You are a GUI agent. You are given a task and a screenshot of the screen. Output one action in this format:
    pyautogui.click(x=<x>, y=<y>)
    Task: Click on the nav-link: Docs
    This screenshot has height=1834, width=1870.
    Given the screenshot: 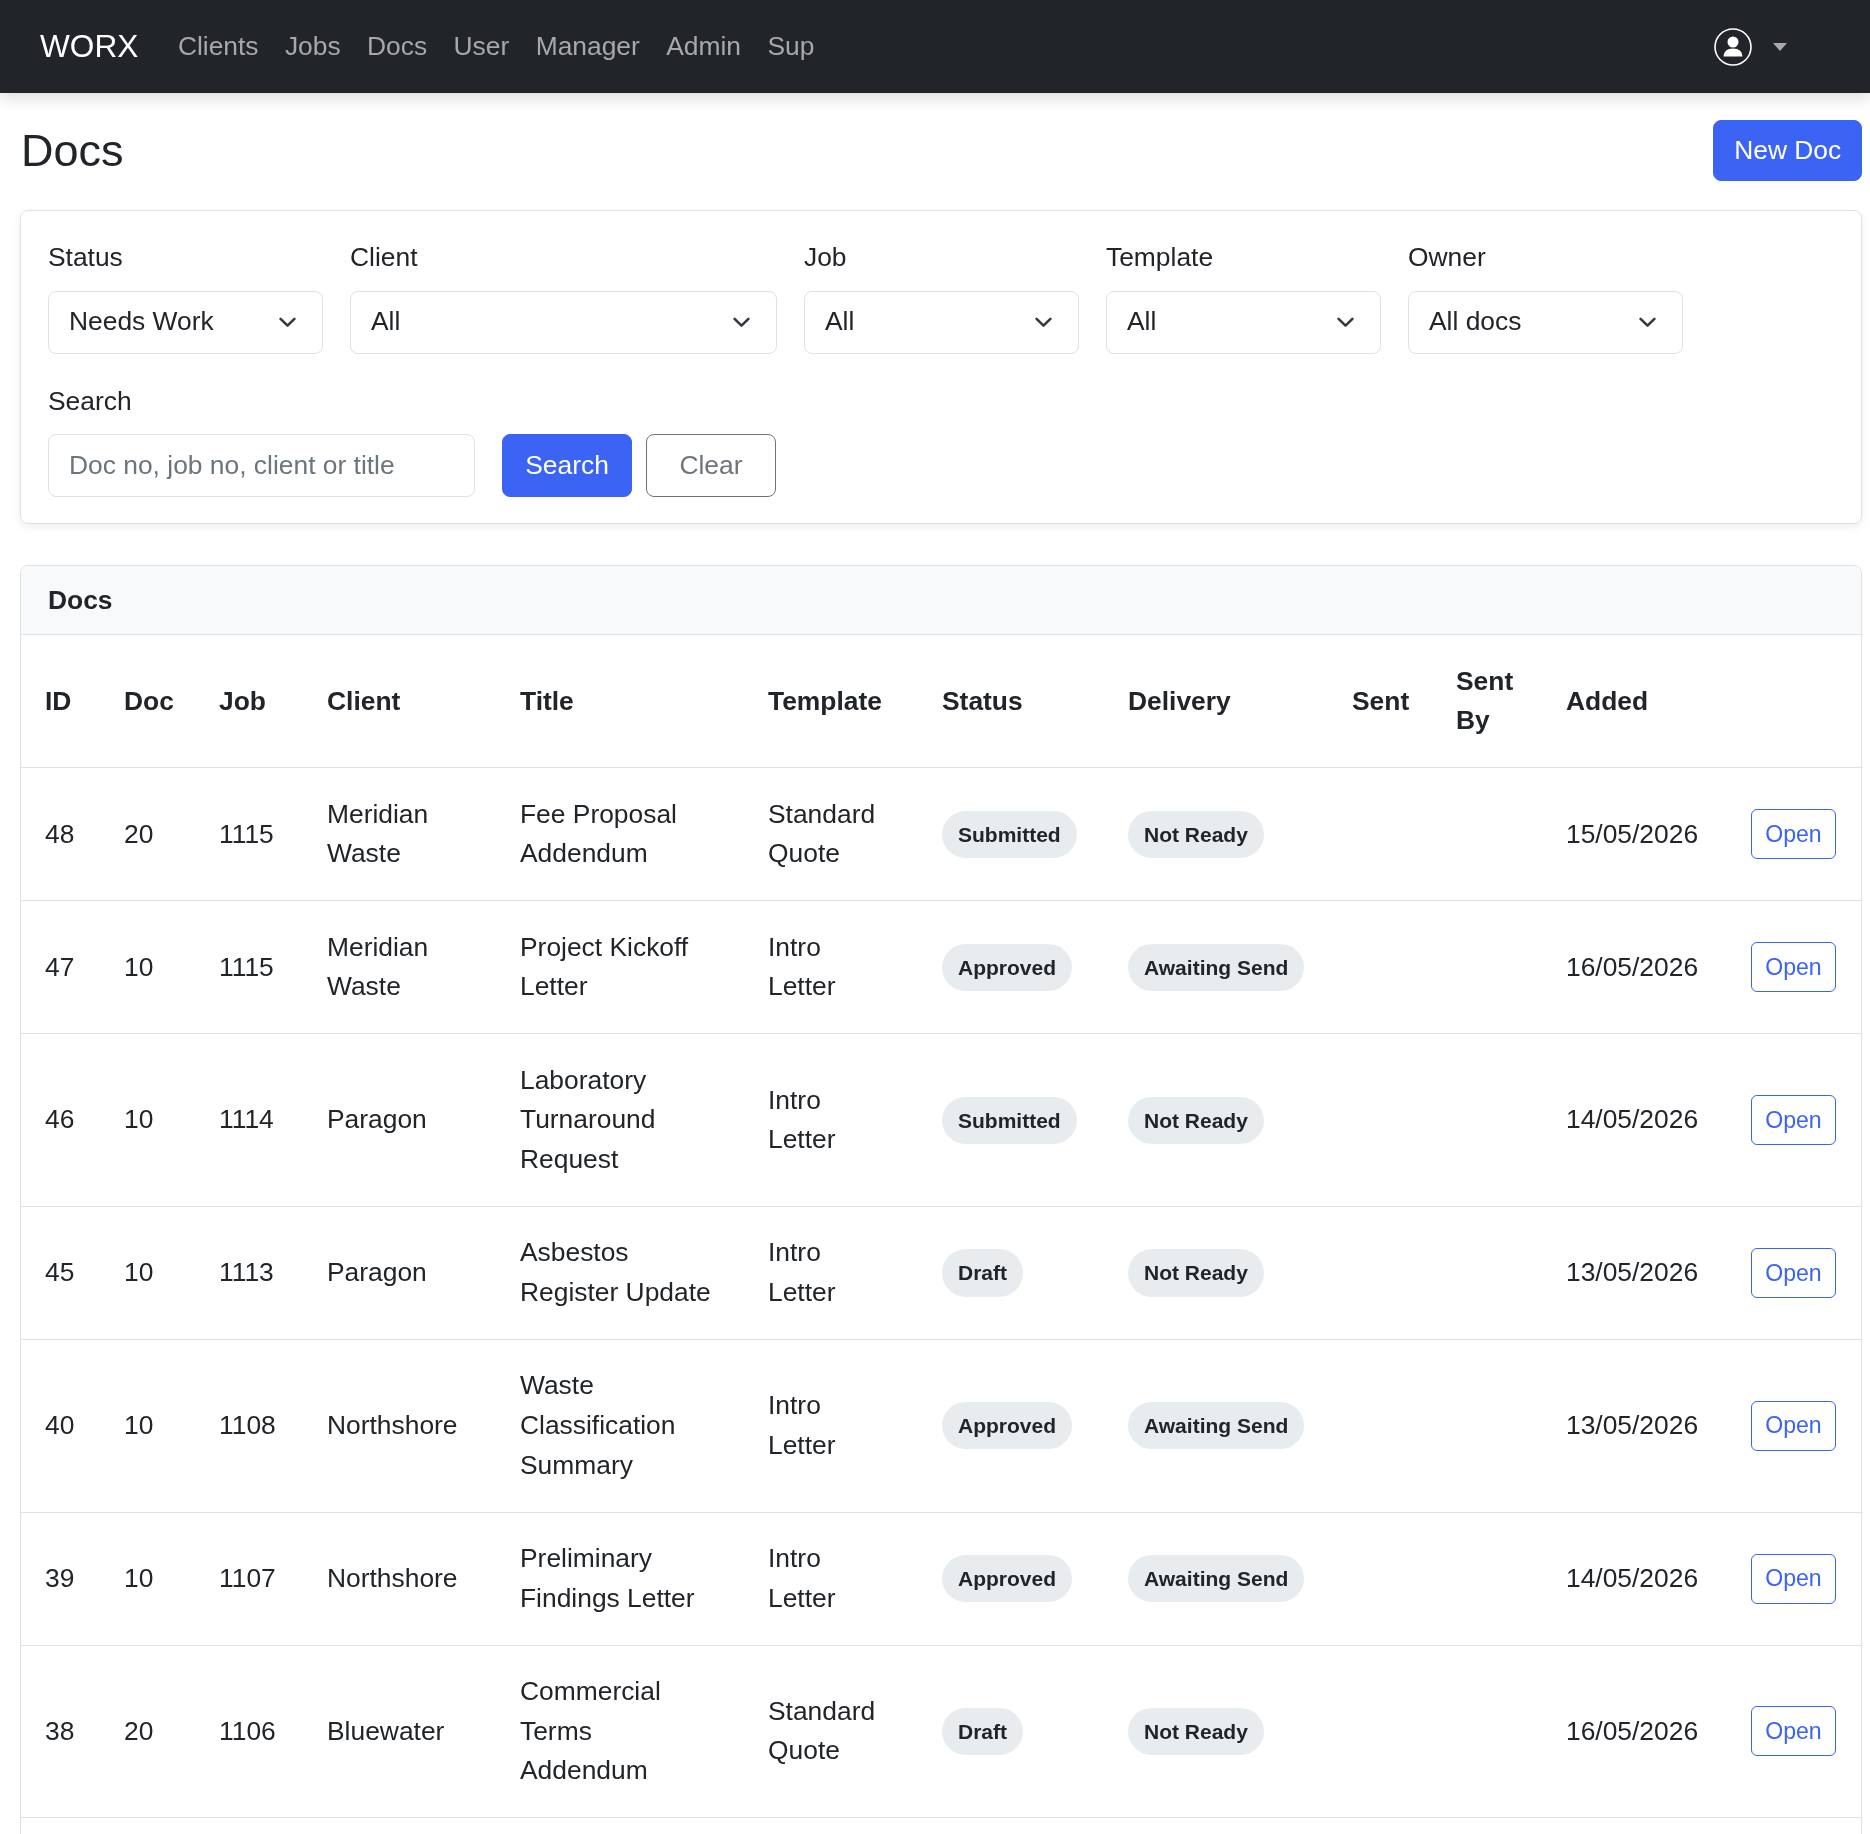 What is the action you would take?
    pyautogui.click(x=397, y=46)
    